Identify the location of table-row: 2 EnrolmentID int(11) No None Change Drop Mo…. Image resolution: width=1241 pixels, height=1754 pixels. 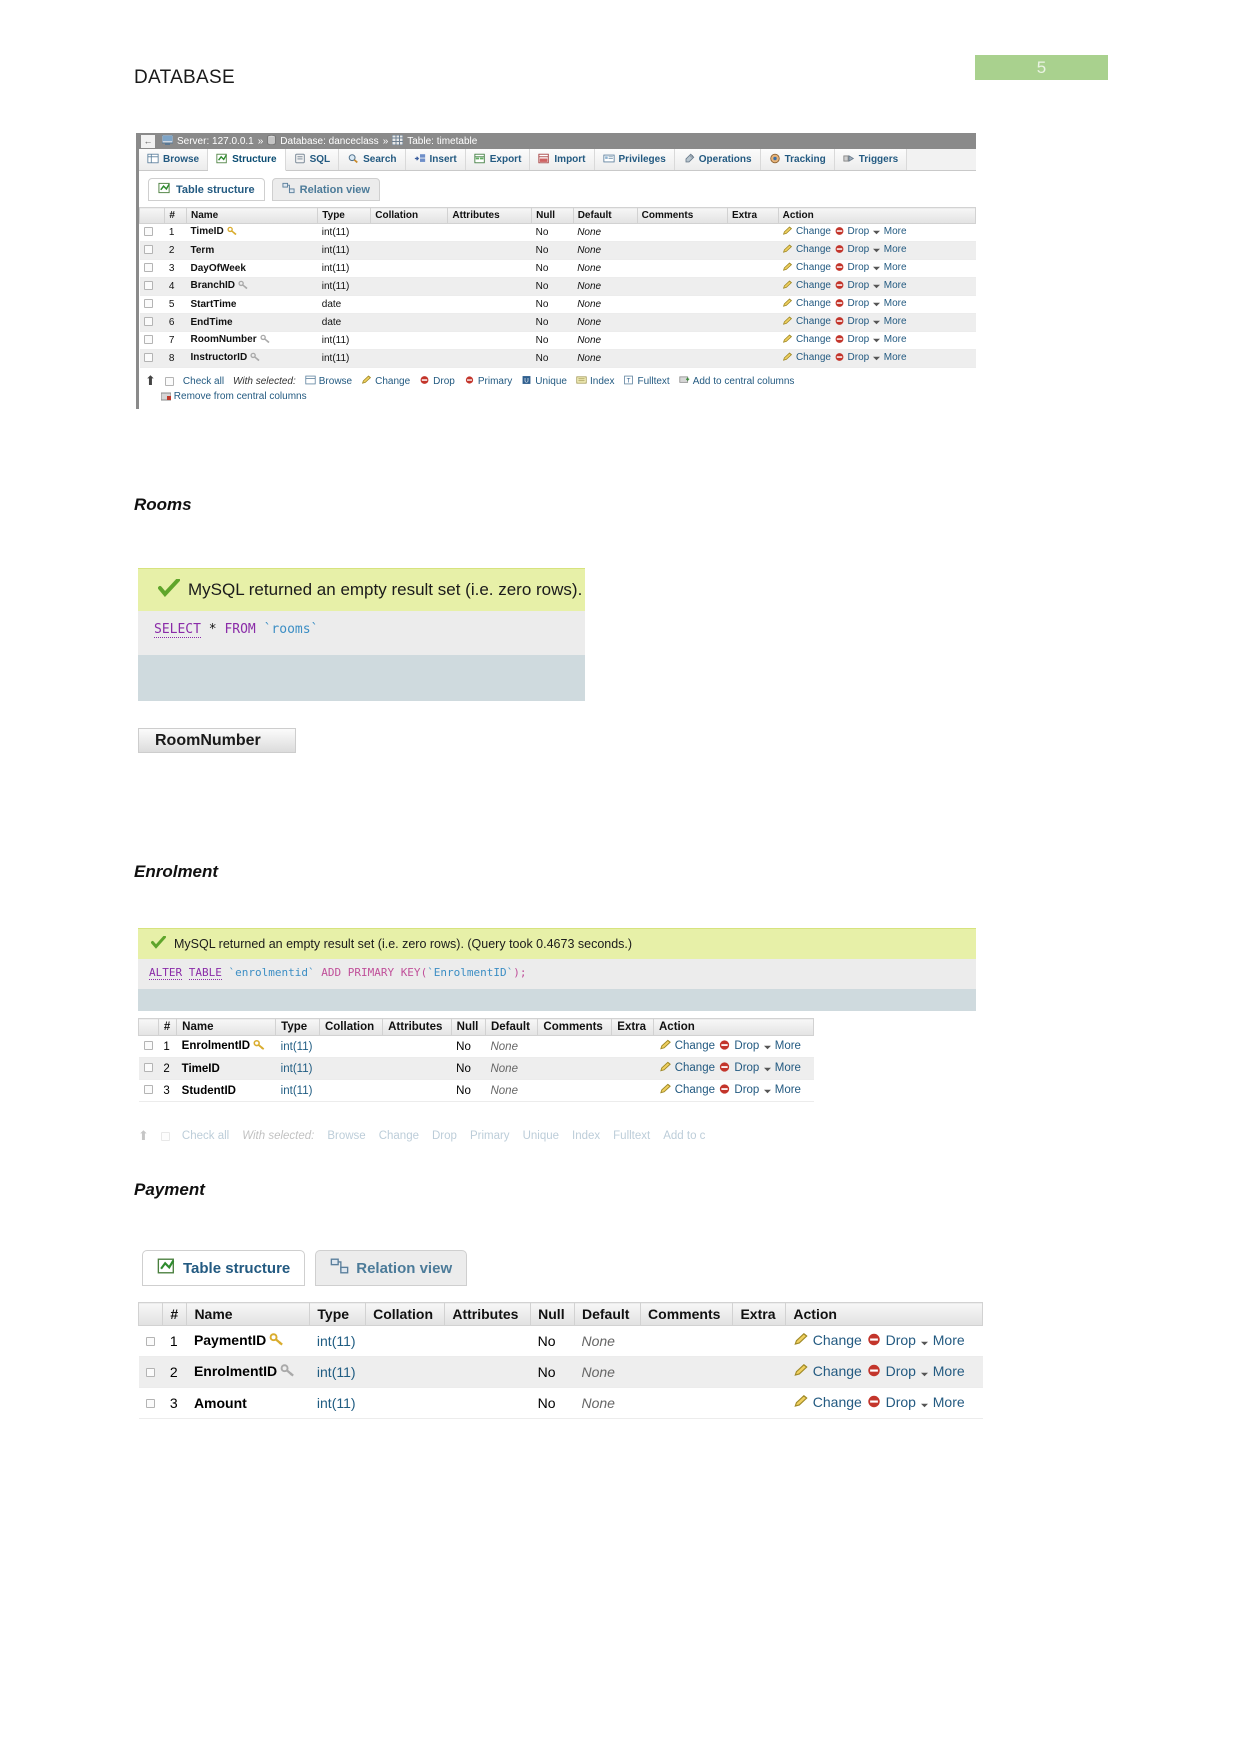
(560, 1372).